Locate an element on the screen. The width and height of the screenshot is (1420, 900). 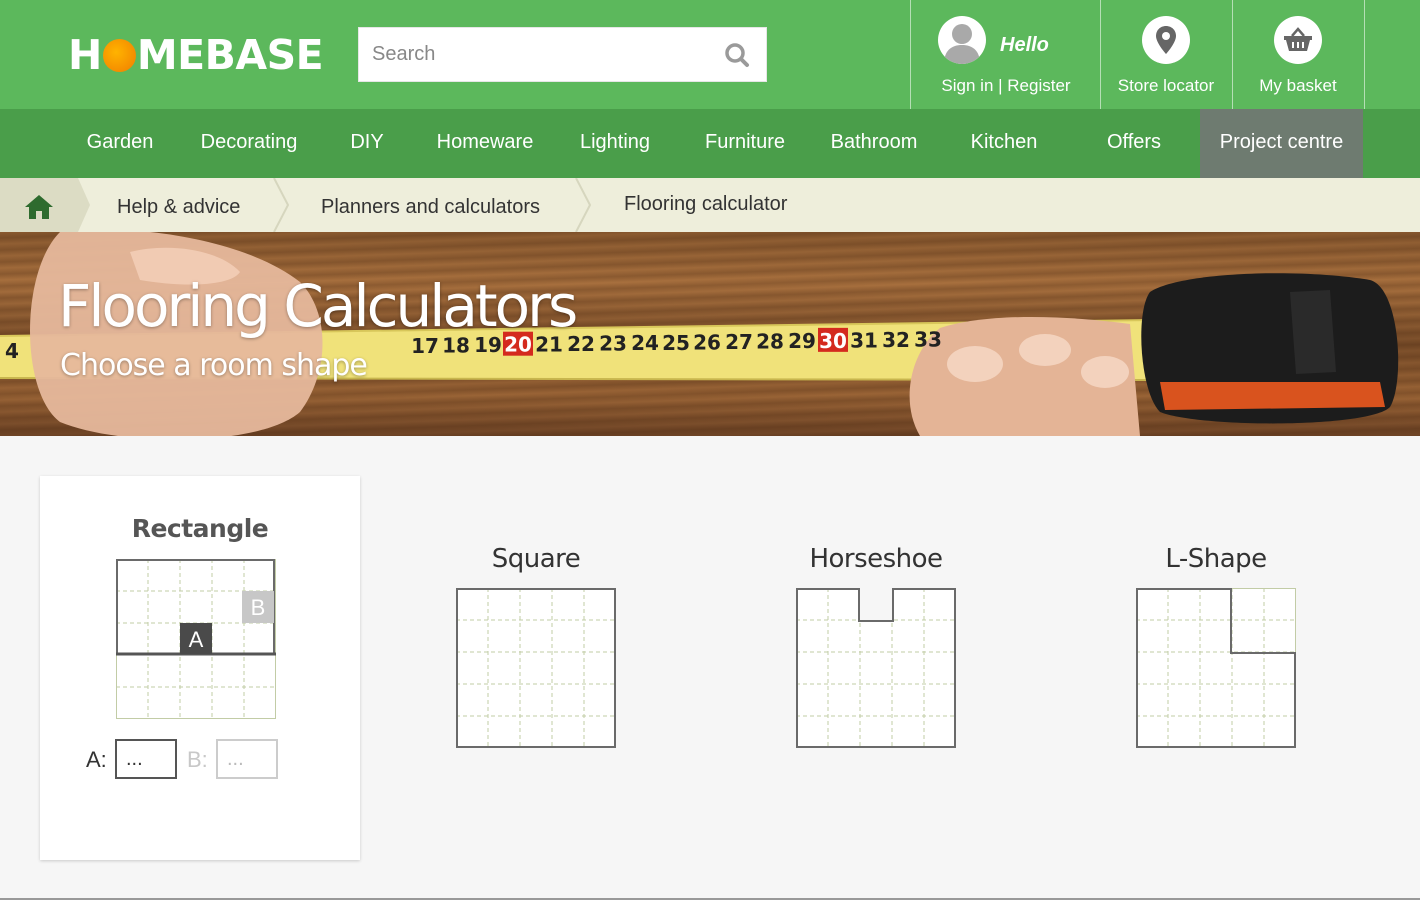
nav-item-decorating: Decorating is located at coordinates (249, 143).